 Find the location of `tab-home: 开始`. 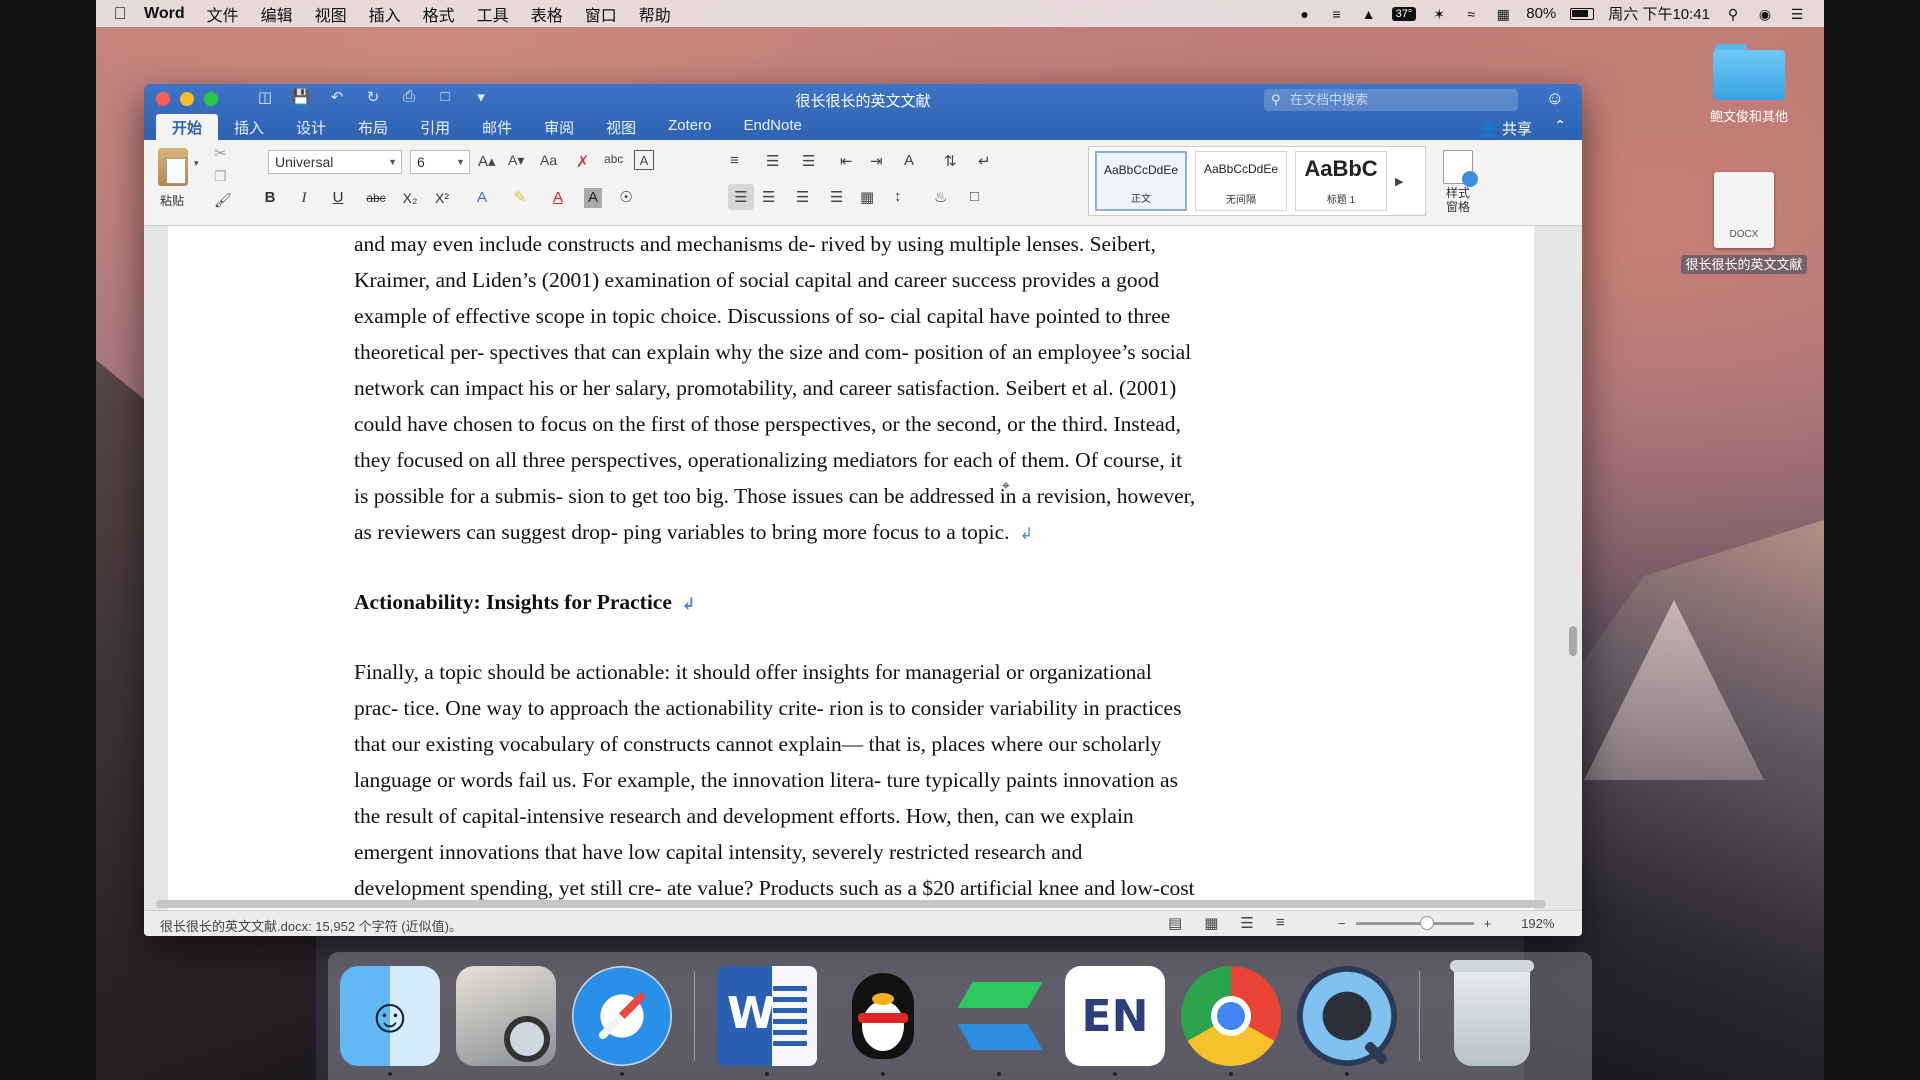

tab-home: 开始 is located at coordinates (187, 127).